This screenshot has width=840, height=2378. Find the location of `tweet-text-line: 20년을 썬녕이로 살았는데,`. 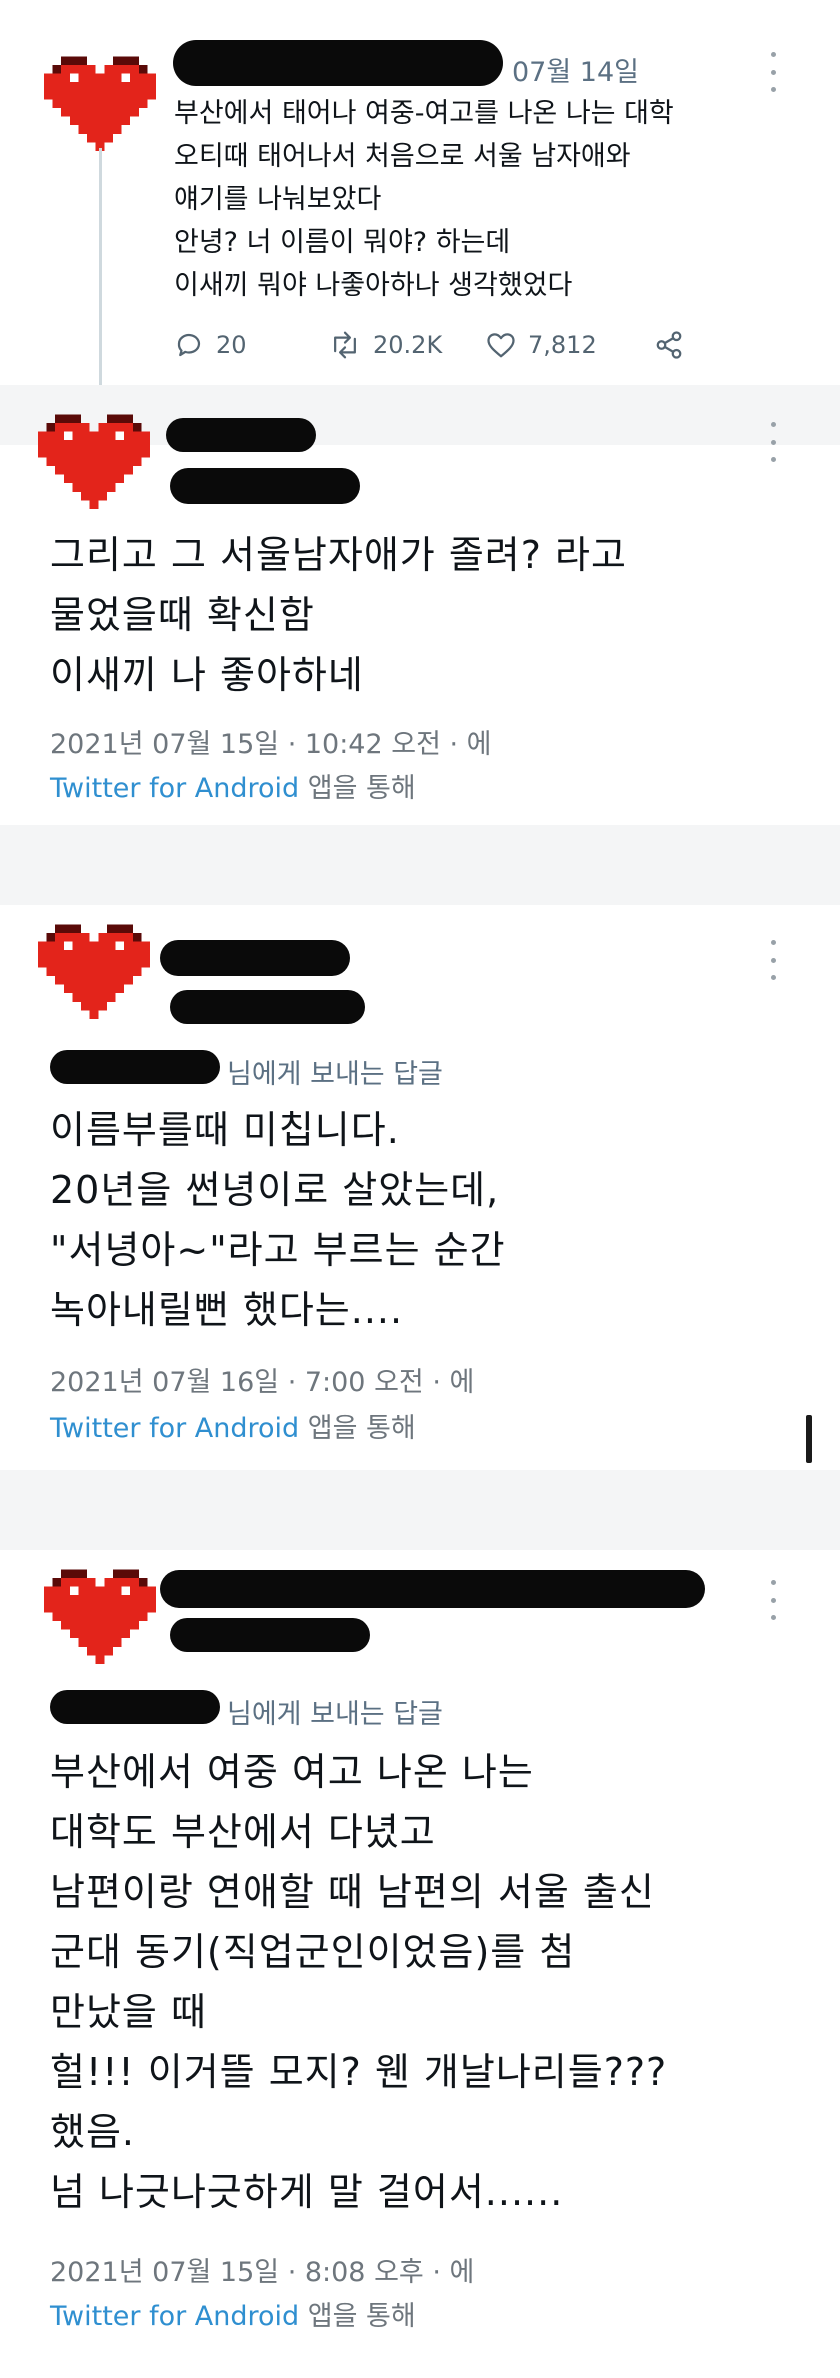

tweet-text-line: 20년을 썬녕이로 살았는데, is located at coordinates (275, 1190).